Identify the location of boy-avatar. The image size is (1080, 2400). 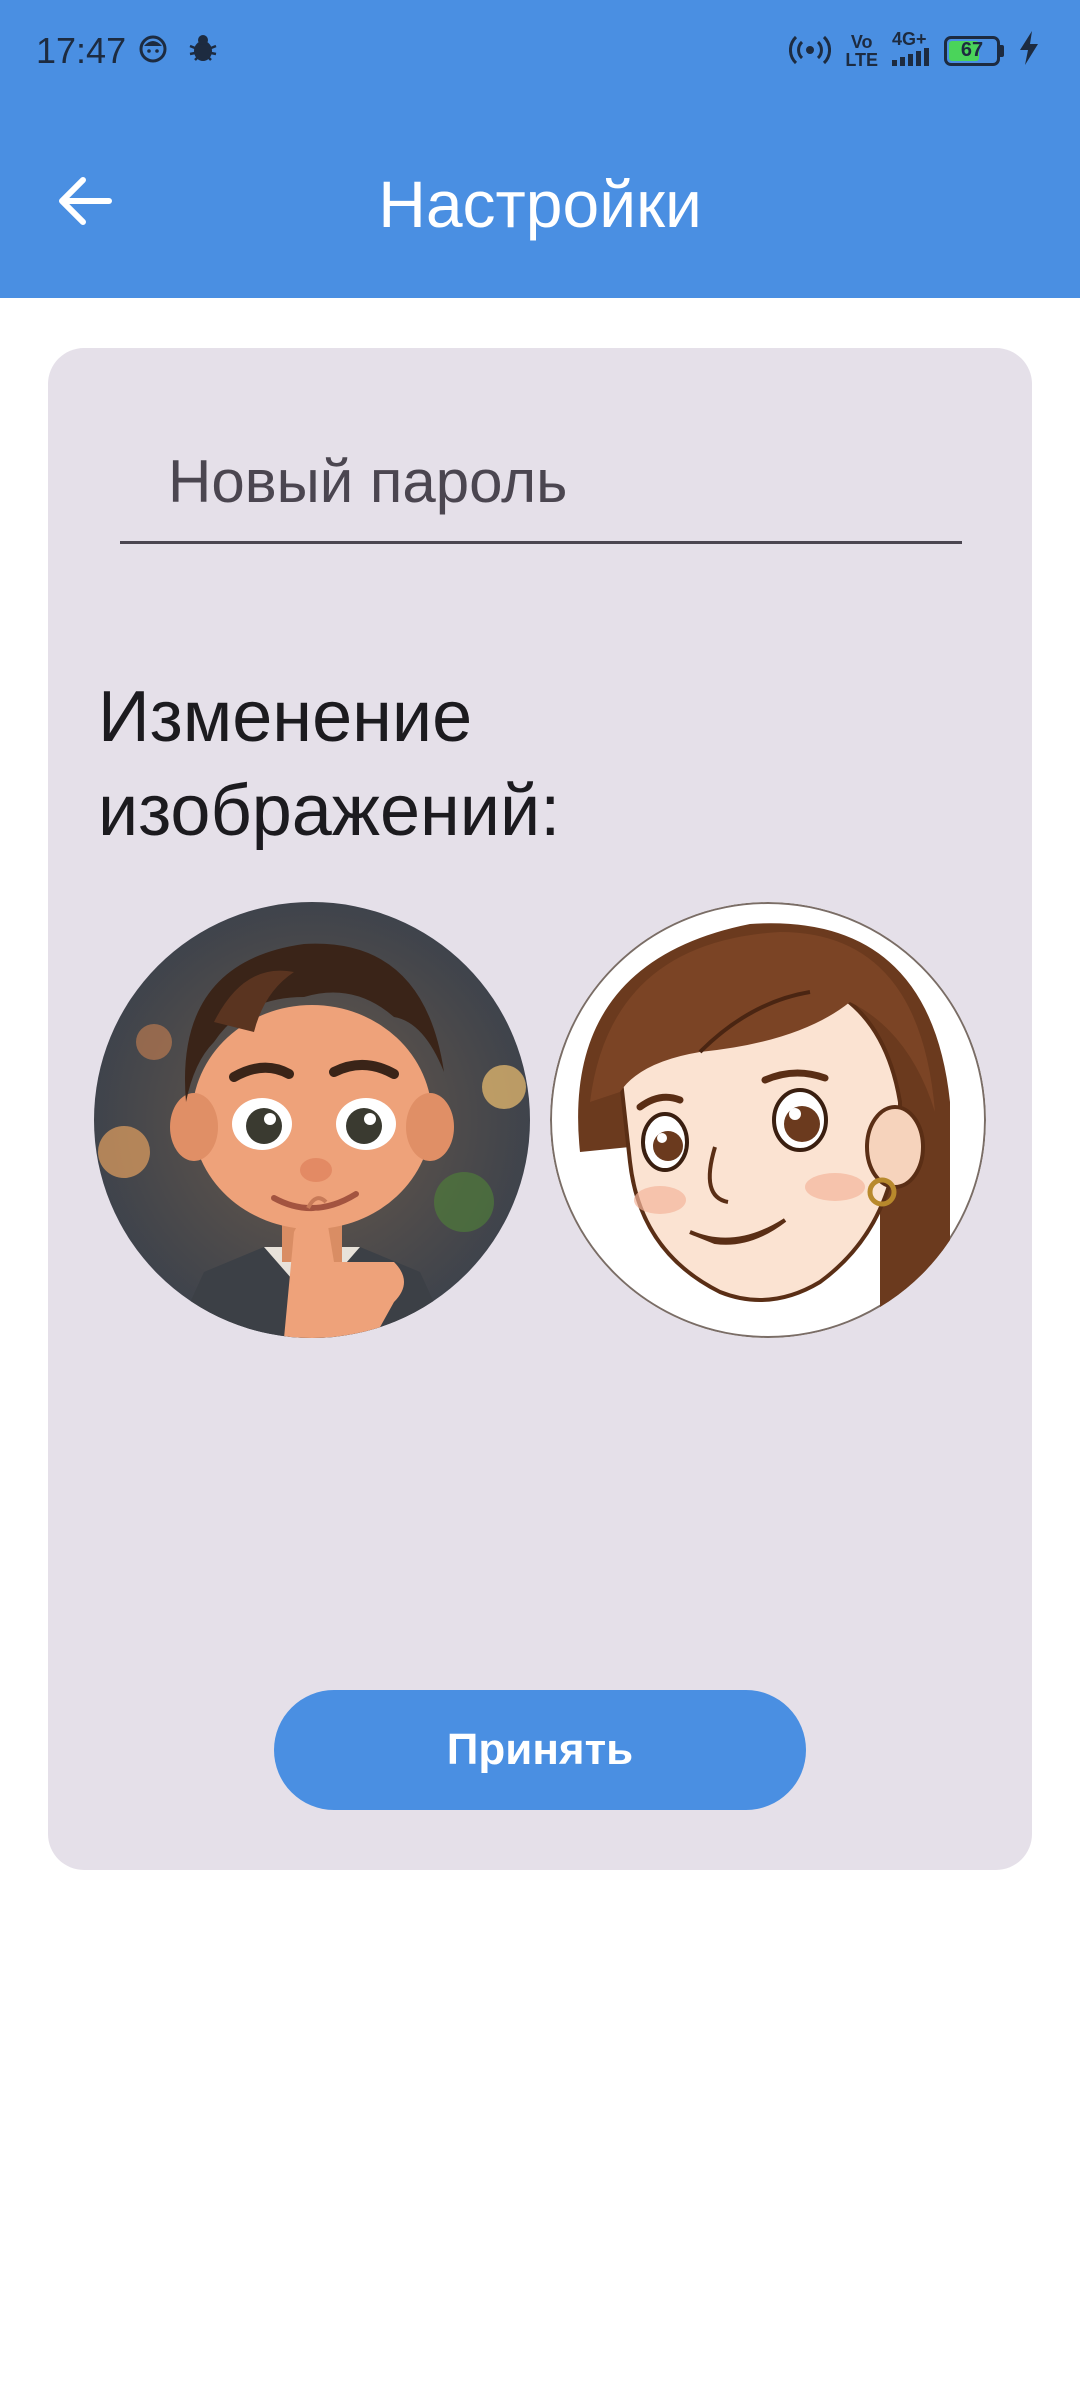
(312, 1120).